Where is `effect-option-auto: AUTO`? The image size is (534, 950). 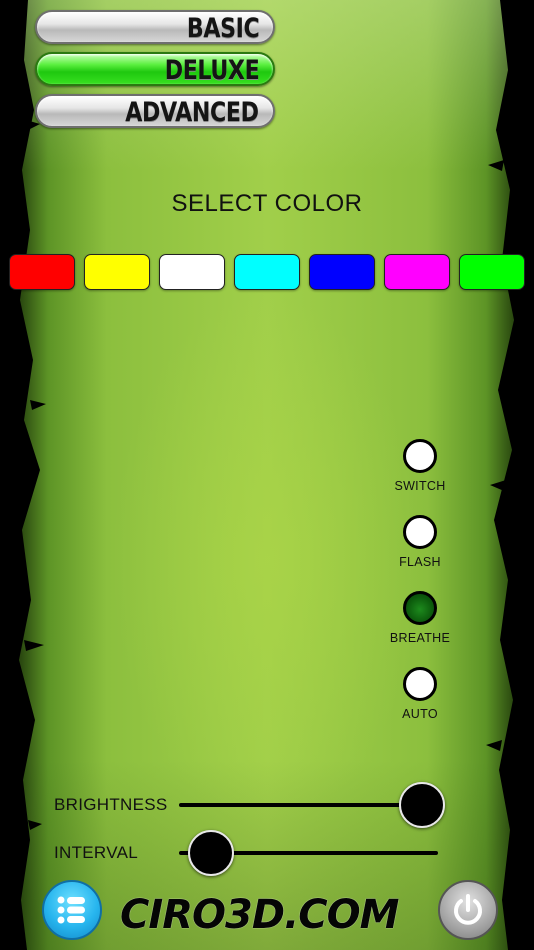 effect-option-auto: AUTO is located at coordinates (420, 694).